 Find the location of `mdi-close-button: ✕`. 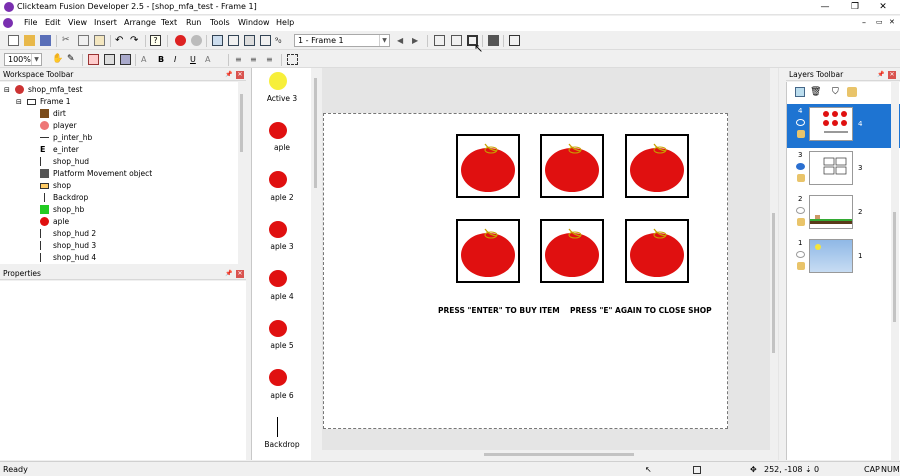

mdi-close-button: ✕ is located at coordinates (892, 22).